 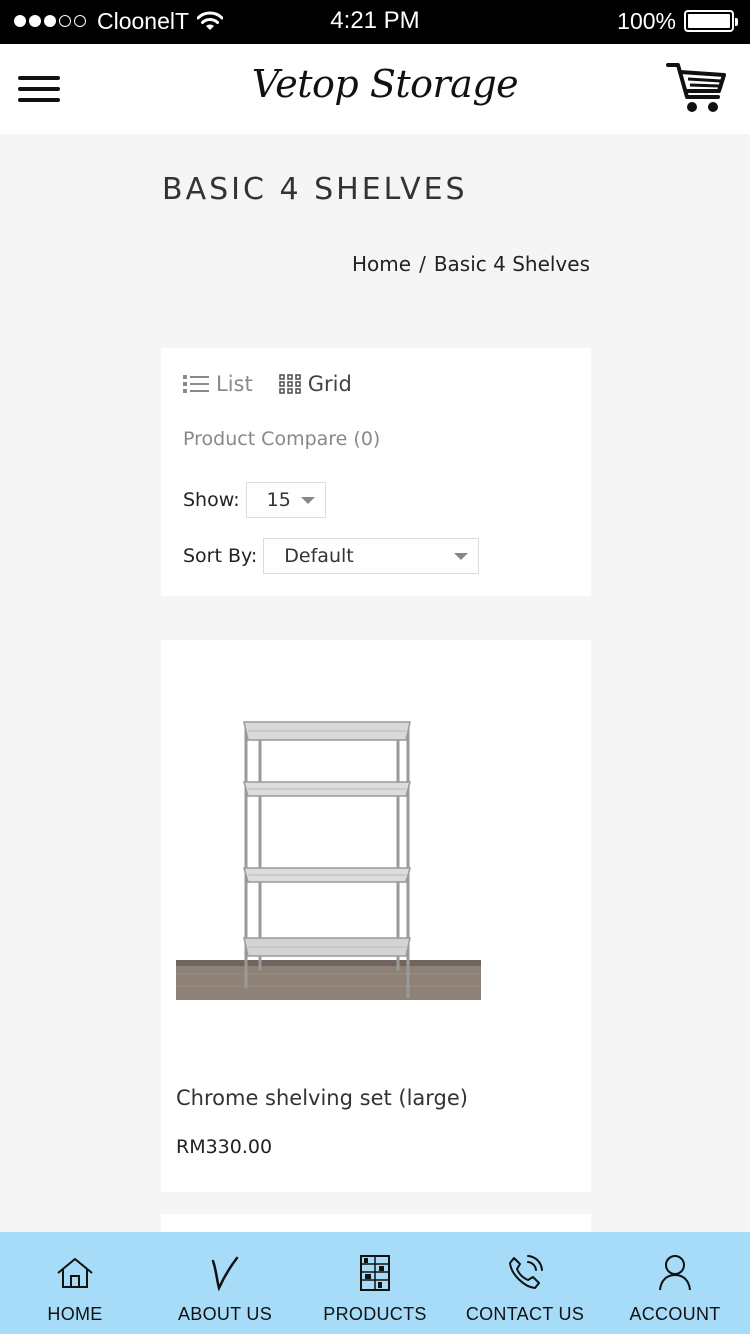 I want to click on product-price: RM330.00, so click(x=224, y=1147).